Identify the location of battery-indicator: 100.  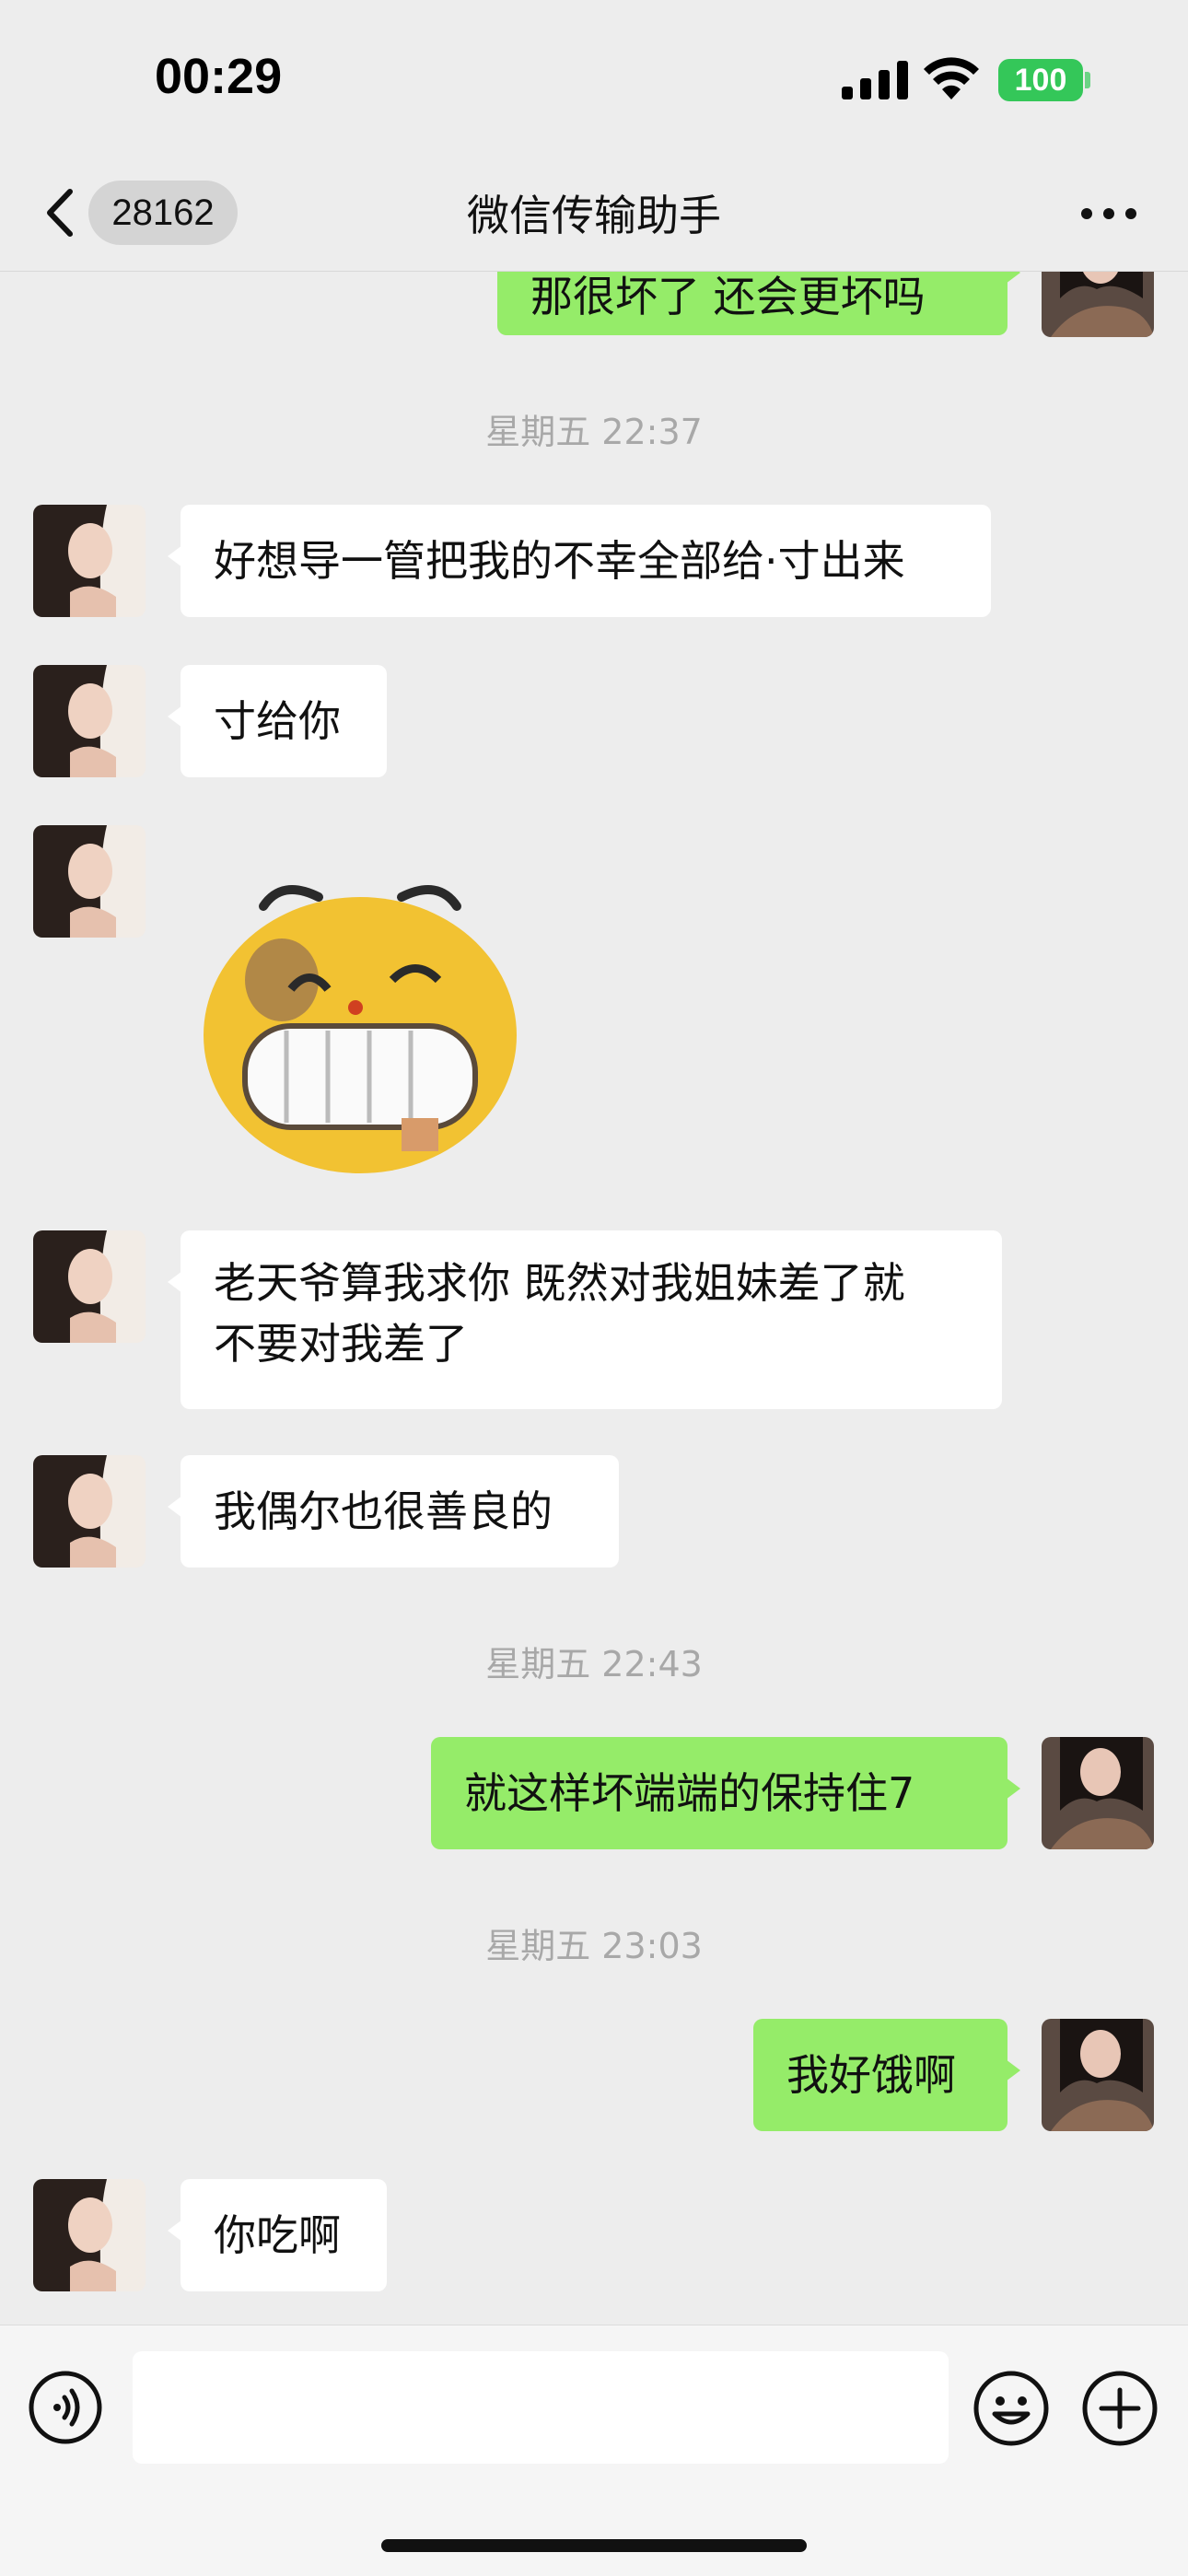
(1040, 80).